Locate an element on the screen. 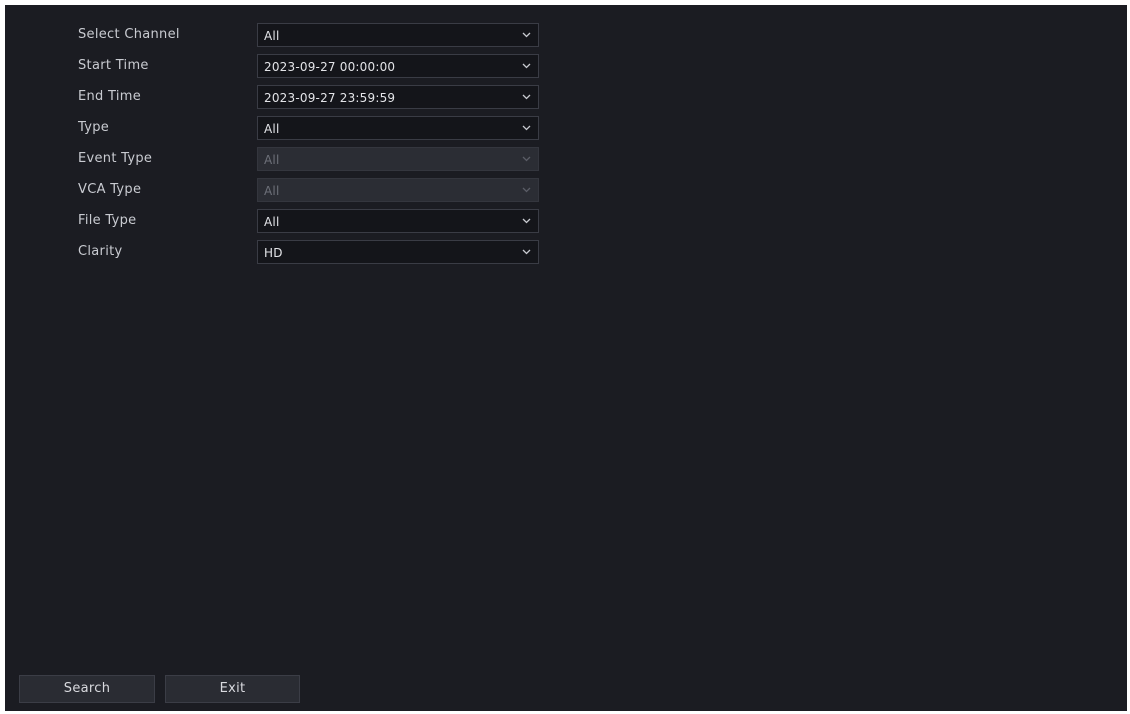 The image size is (1130, 714). start-time-value: 2023-09-27 00:00:00 is located at coordinates (330, 67).